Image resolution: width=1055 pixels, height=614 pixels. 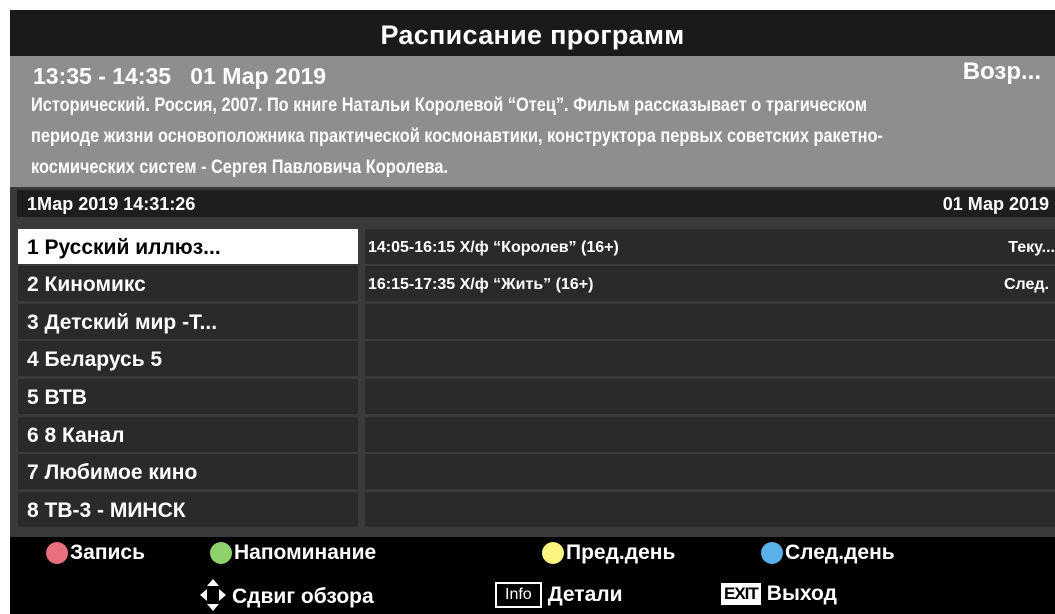 What do you see at coordinates (518, 595) in the screenshot?
I see `info-key-icon: Info` at bounding box center [518, 595].